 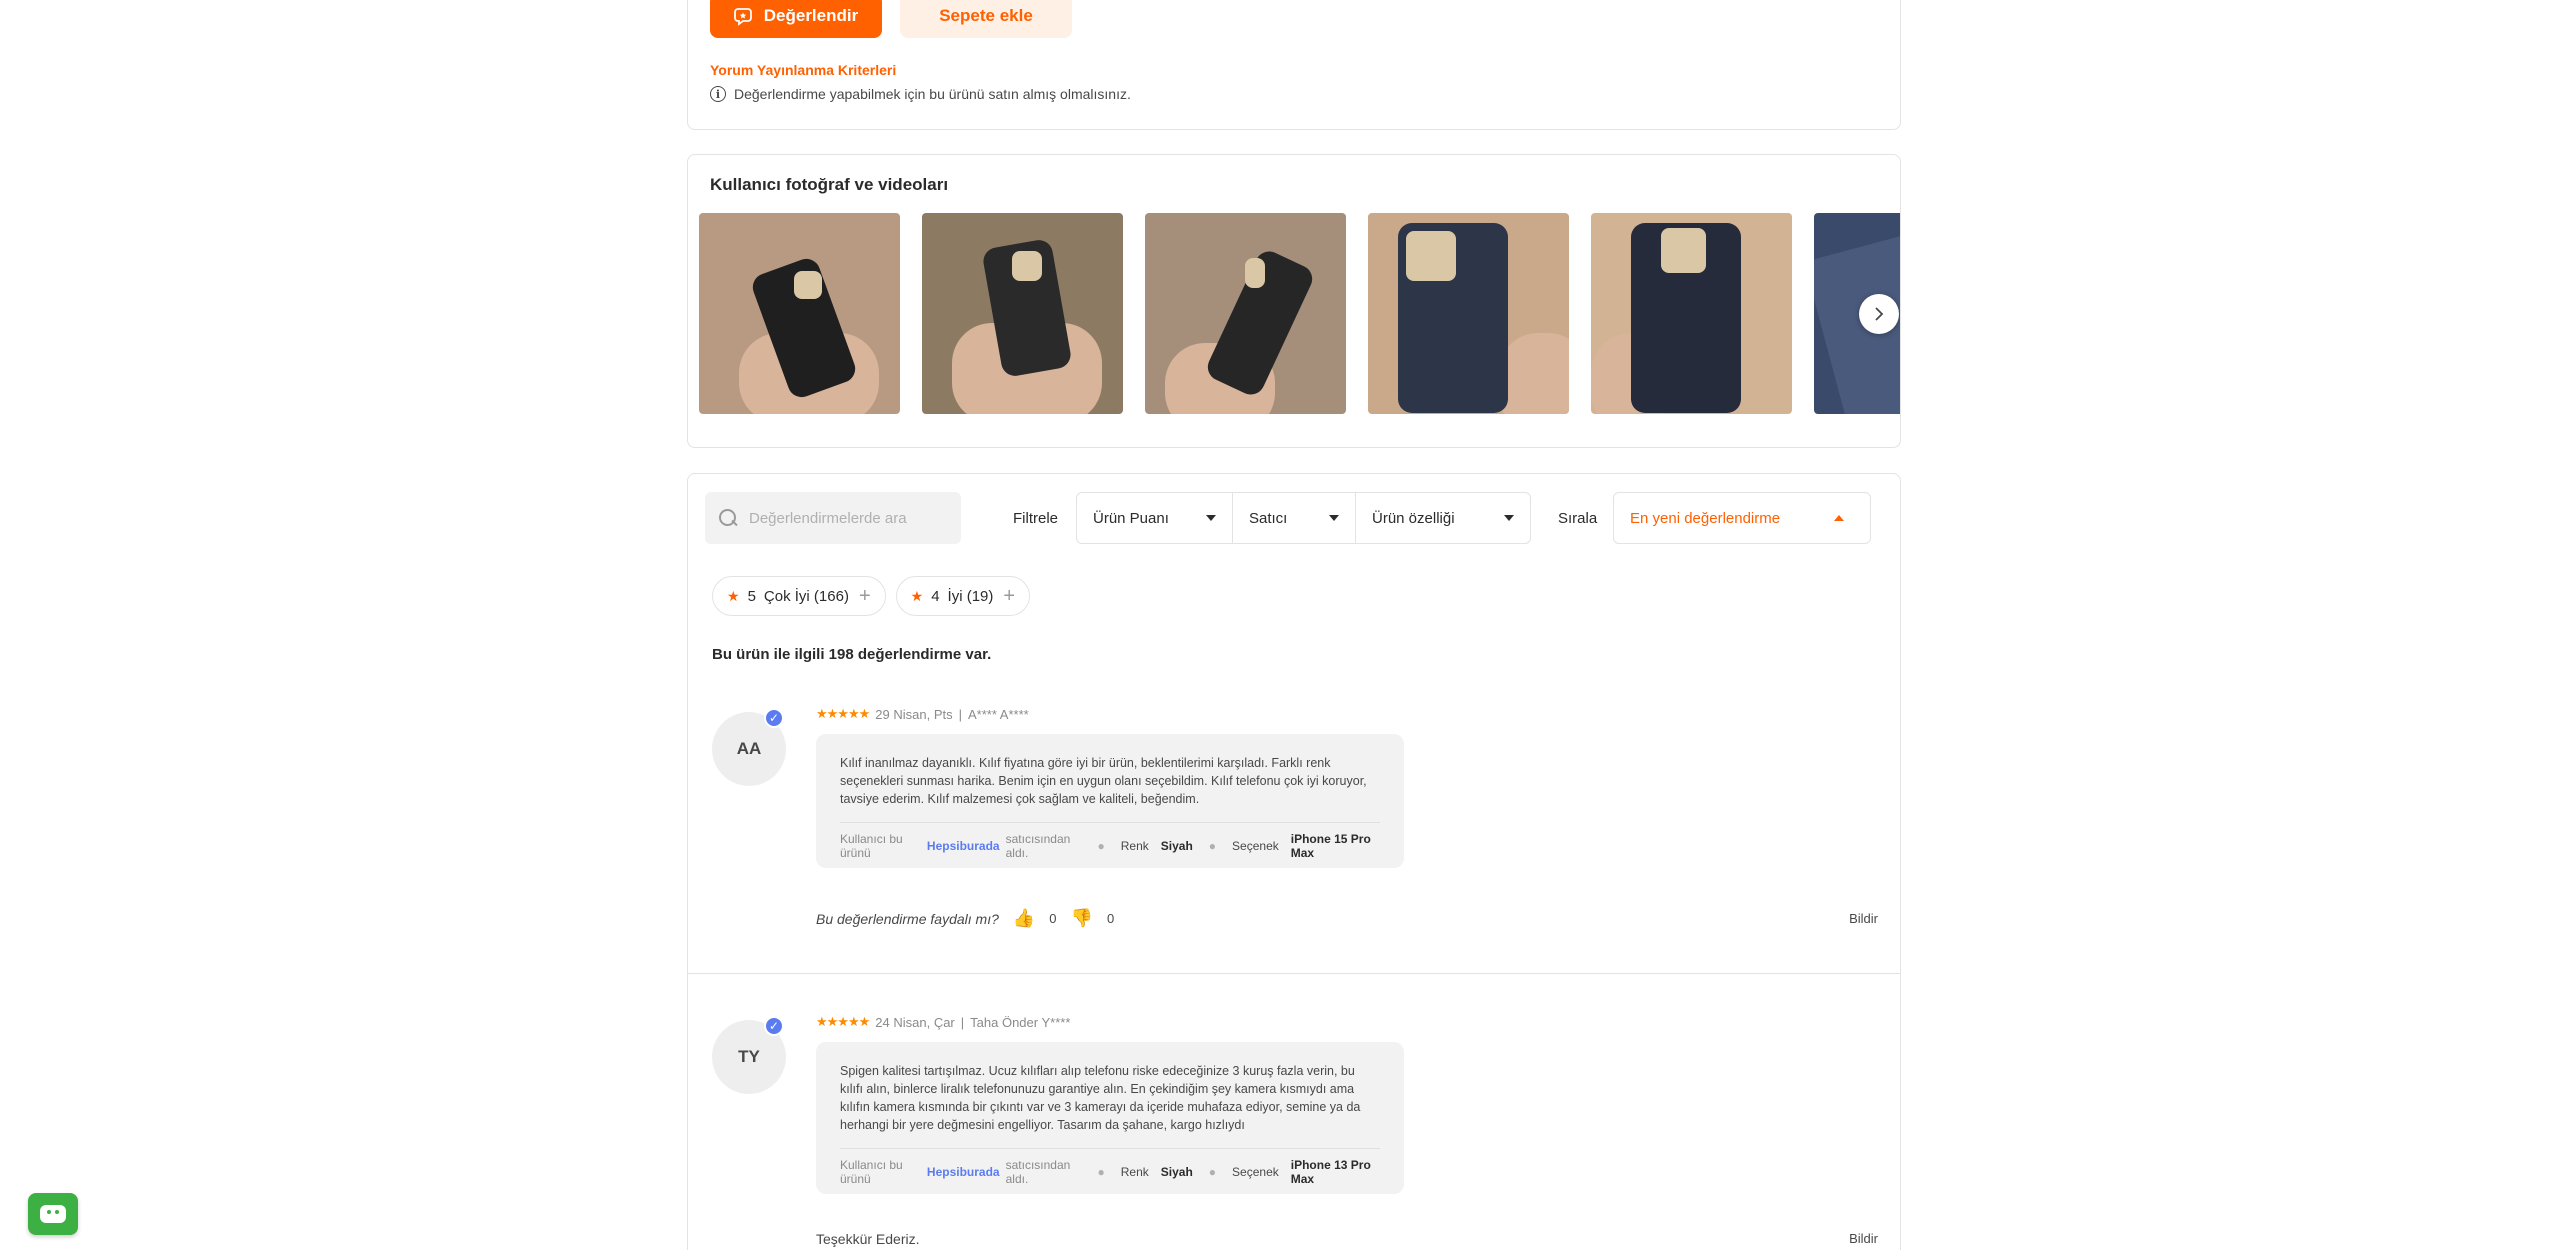 What do you see at coordinates (1024, 918) in the screenshot?
I see `thumbs-up-icon: 👍` at bounding box center [1024, 918].